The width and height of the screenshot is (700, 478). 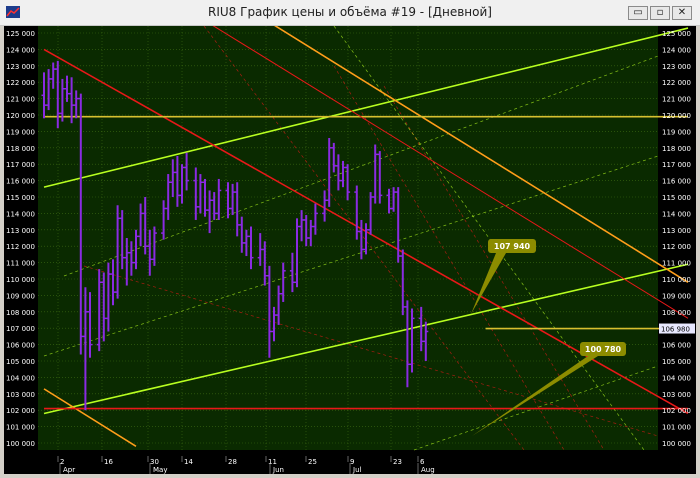 What do you see at coordinates (676, 378) in the screenshot?
I see `price-label-right: 104 000` at bounding box center [676, 378].